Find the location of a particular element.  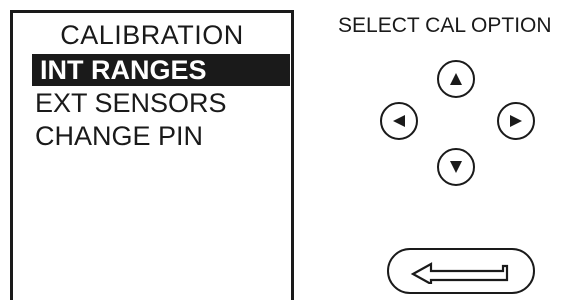

right-button is located at coordinates (516, 121).